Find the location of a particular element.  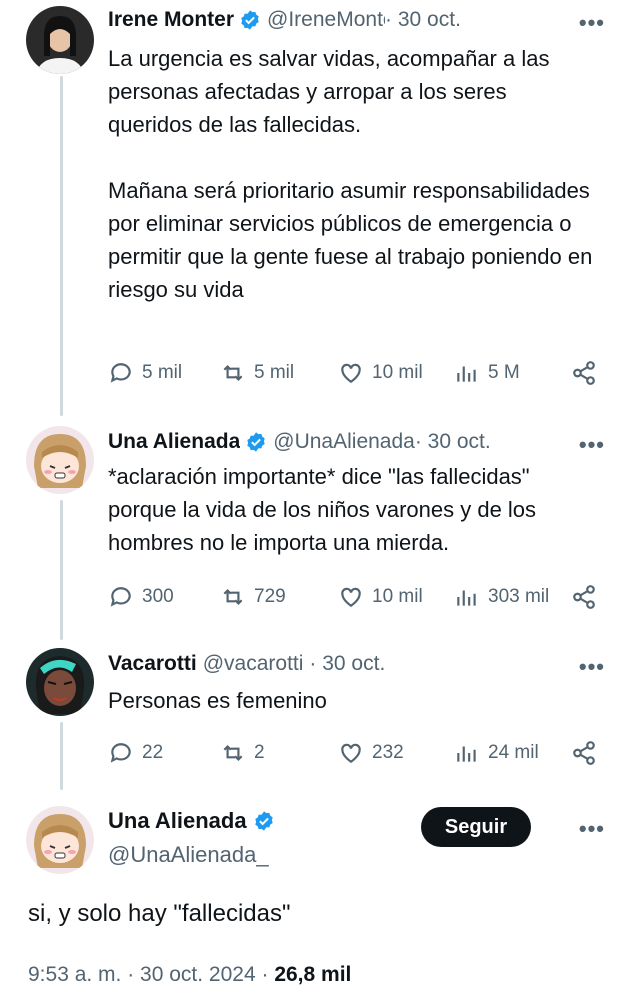

reply-count: 5 mil is located at coordinates (162, 372).